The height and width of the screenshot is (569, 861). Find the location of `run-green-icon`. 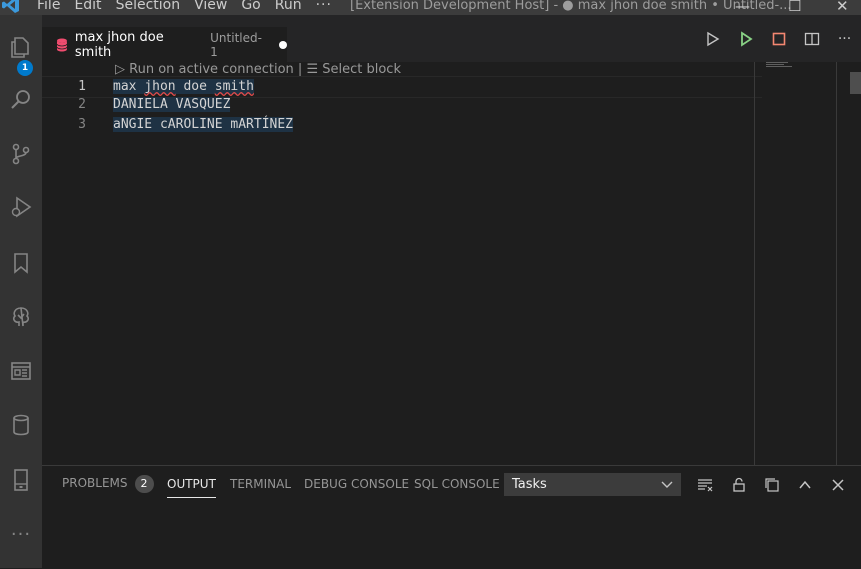

run-green-icon is located at coordinates (745, 39).